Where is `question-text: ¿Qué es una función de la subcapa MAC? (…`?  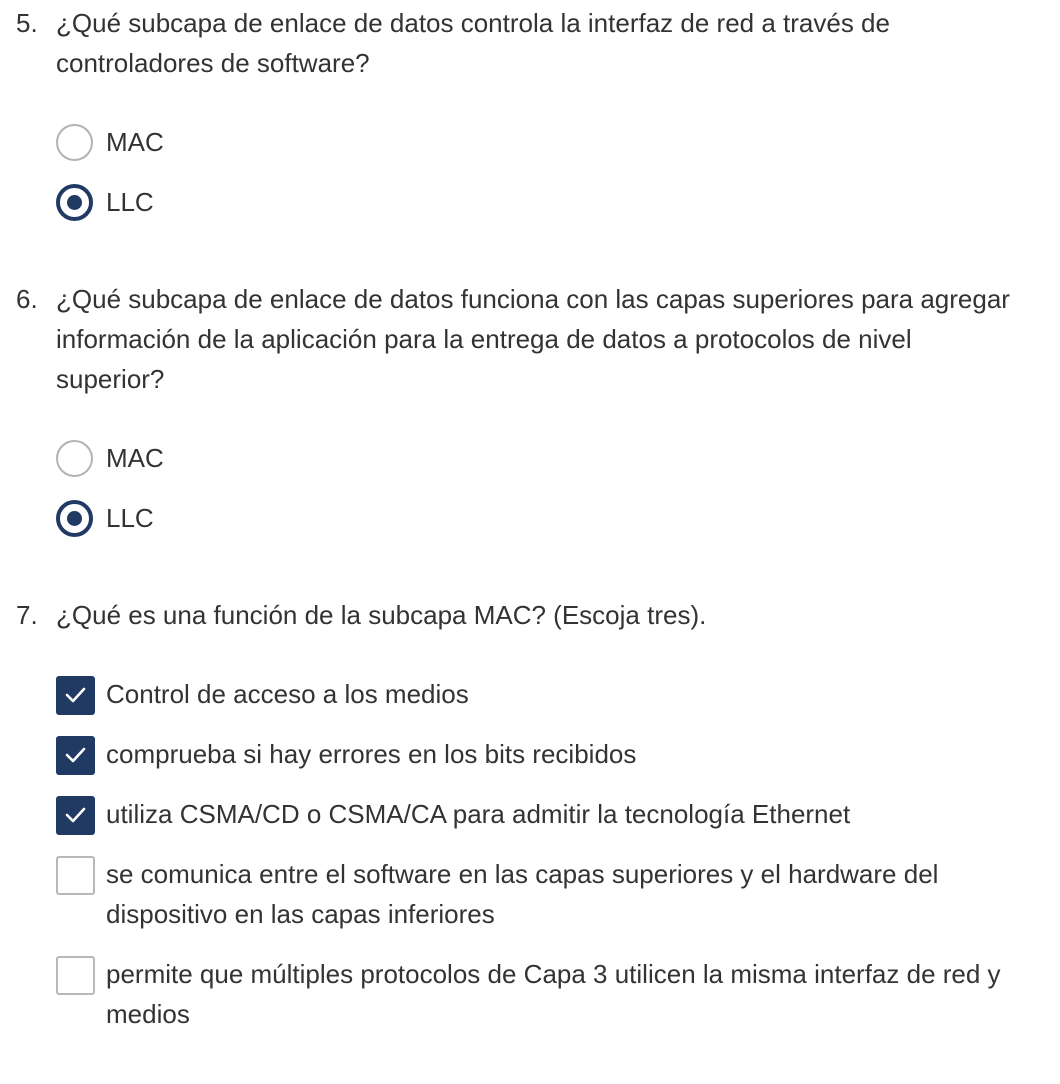 question-text: ¿Qué es una función de la subcapa MAC? (… is located at coordinates (381, 615).